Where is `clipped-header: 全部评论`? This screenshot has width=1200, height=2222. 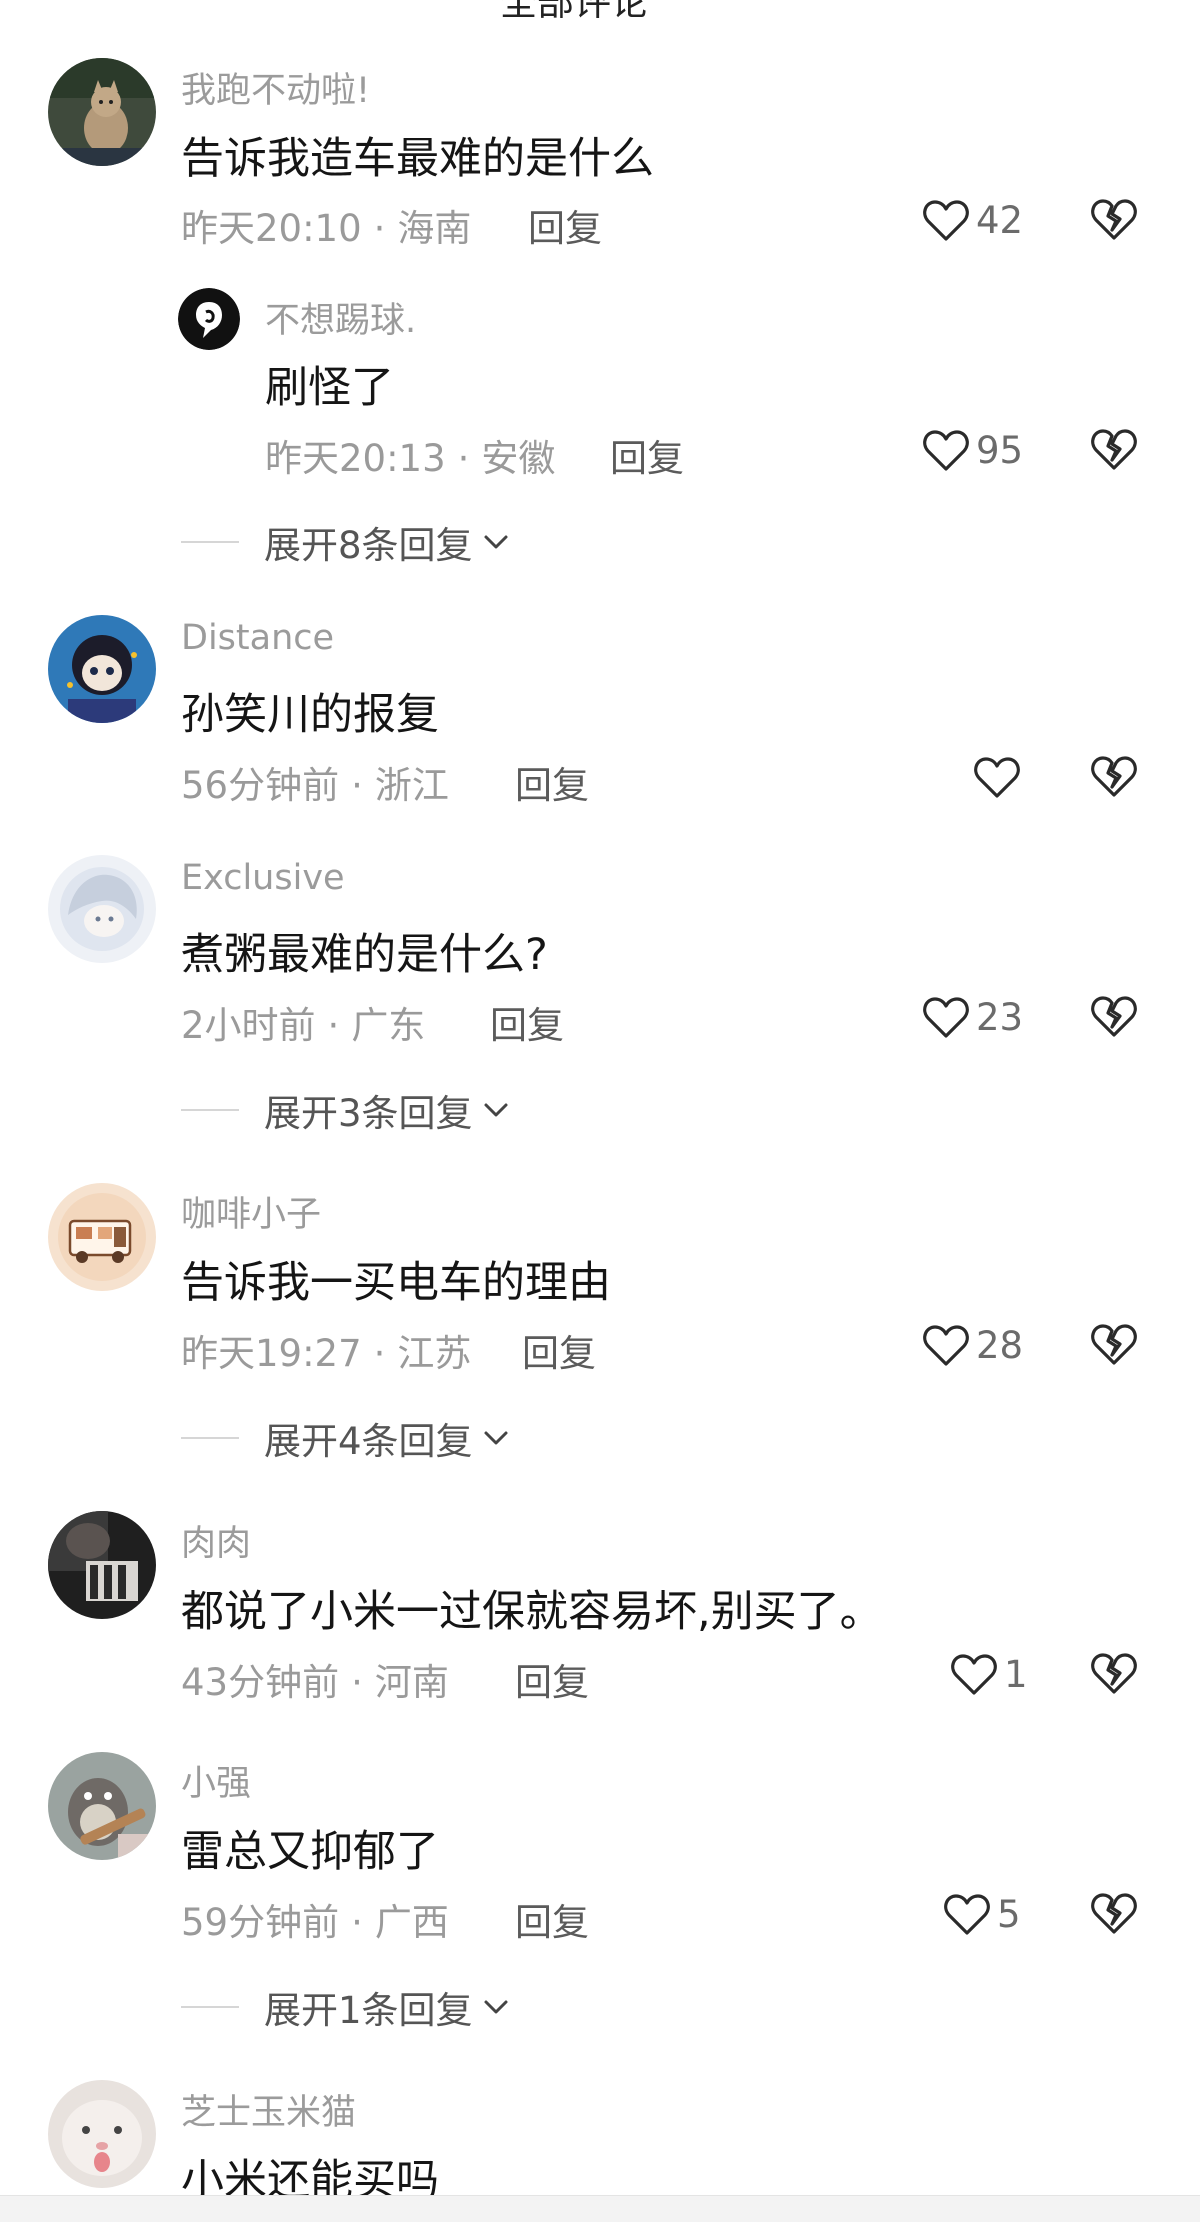 clipped-header: 全部评论 is located at coordinates (600, 9).